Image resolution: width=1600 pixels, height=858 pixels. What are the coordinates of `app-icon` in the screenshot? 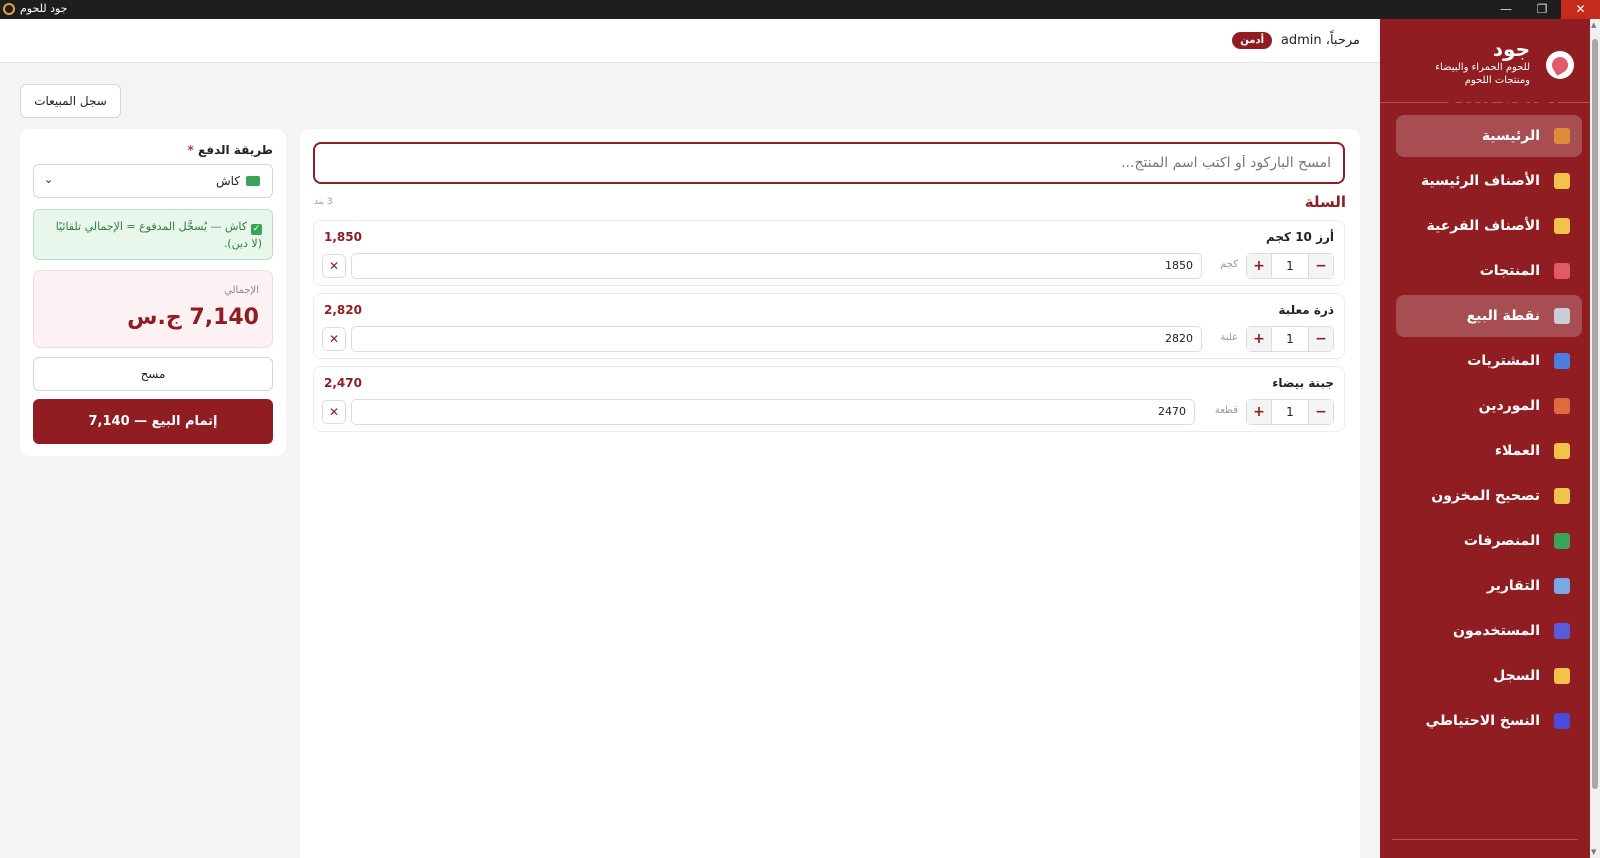 It's located at (9, 9).